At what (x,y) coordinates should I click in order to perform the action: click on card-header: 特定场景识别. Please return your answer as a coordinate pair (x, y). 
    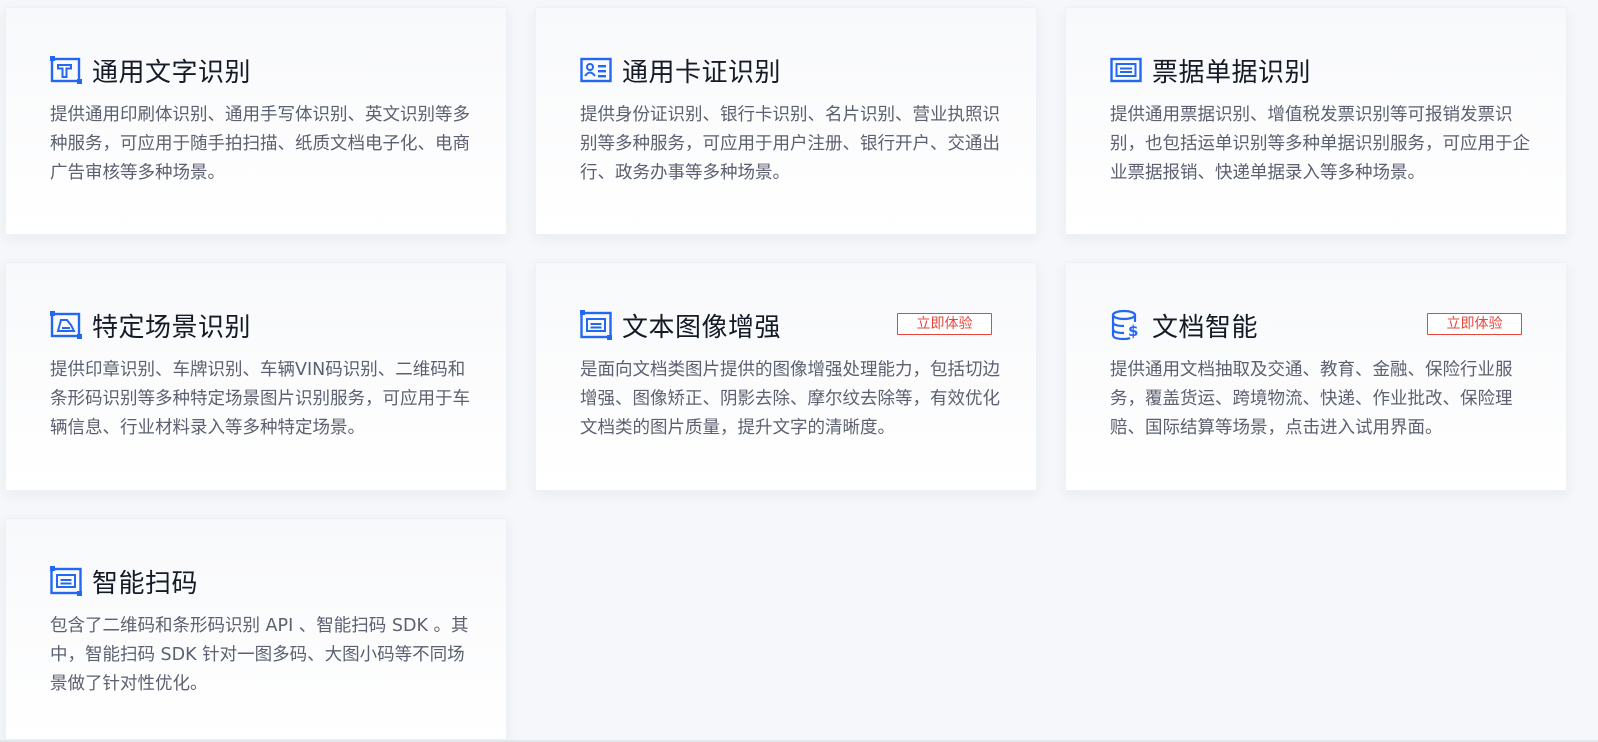
    Looking at the image, I should click on (268, 325).